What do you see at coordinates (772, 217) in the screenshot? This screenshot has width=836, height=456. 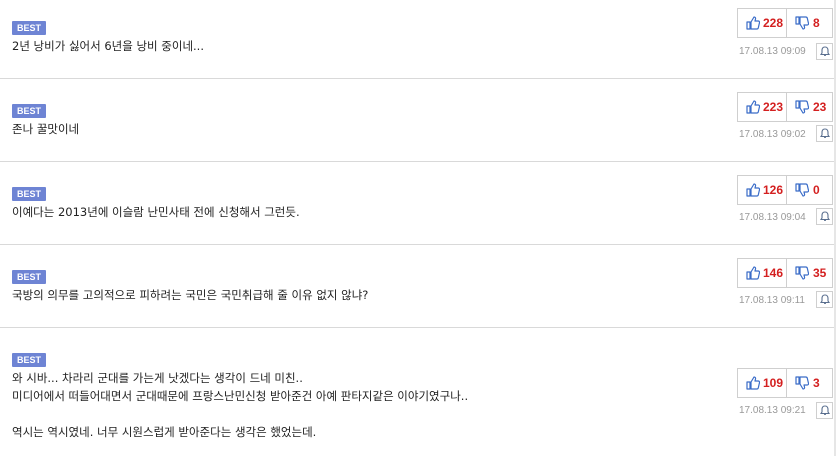 I see `comment-date: 17.08.13 09:04` at bounding box center [772, 217].